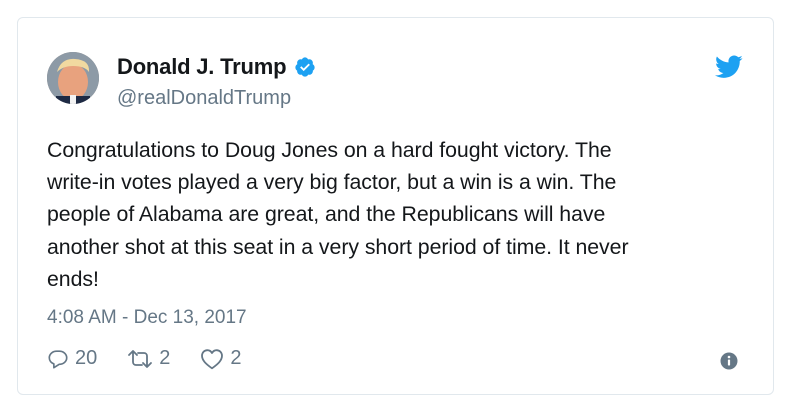  Describe the element at coordinates (204, 98) in the screenshot. I see `user-handle: @realDonaldTrump` at that location.